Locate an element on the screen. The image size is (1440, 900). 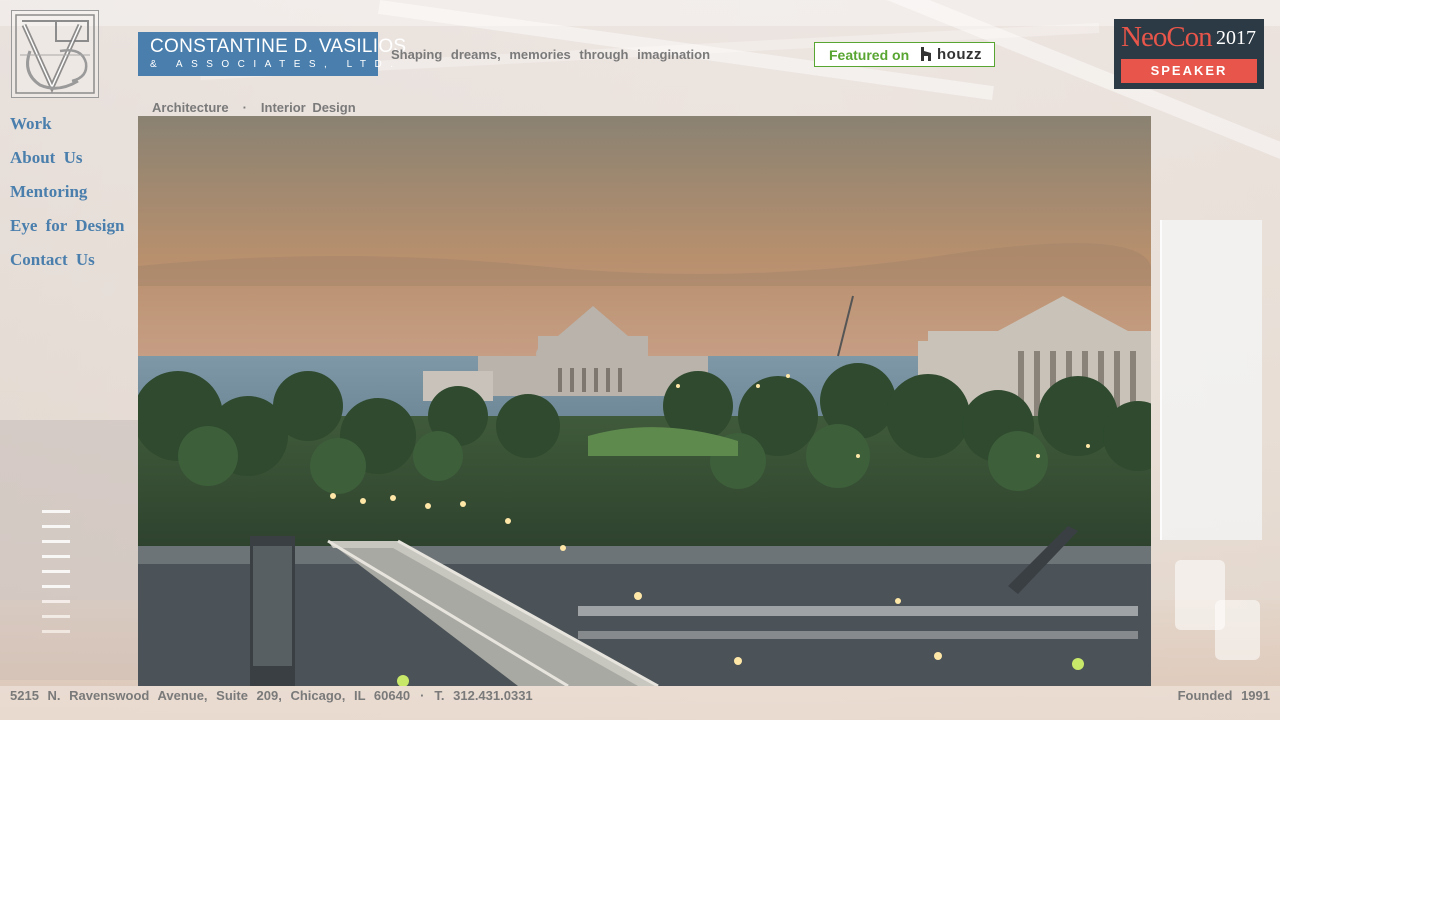
nav-item-contact-us: Contact Us is located at coordinates (67, 267).